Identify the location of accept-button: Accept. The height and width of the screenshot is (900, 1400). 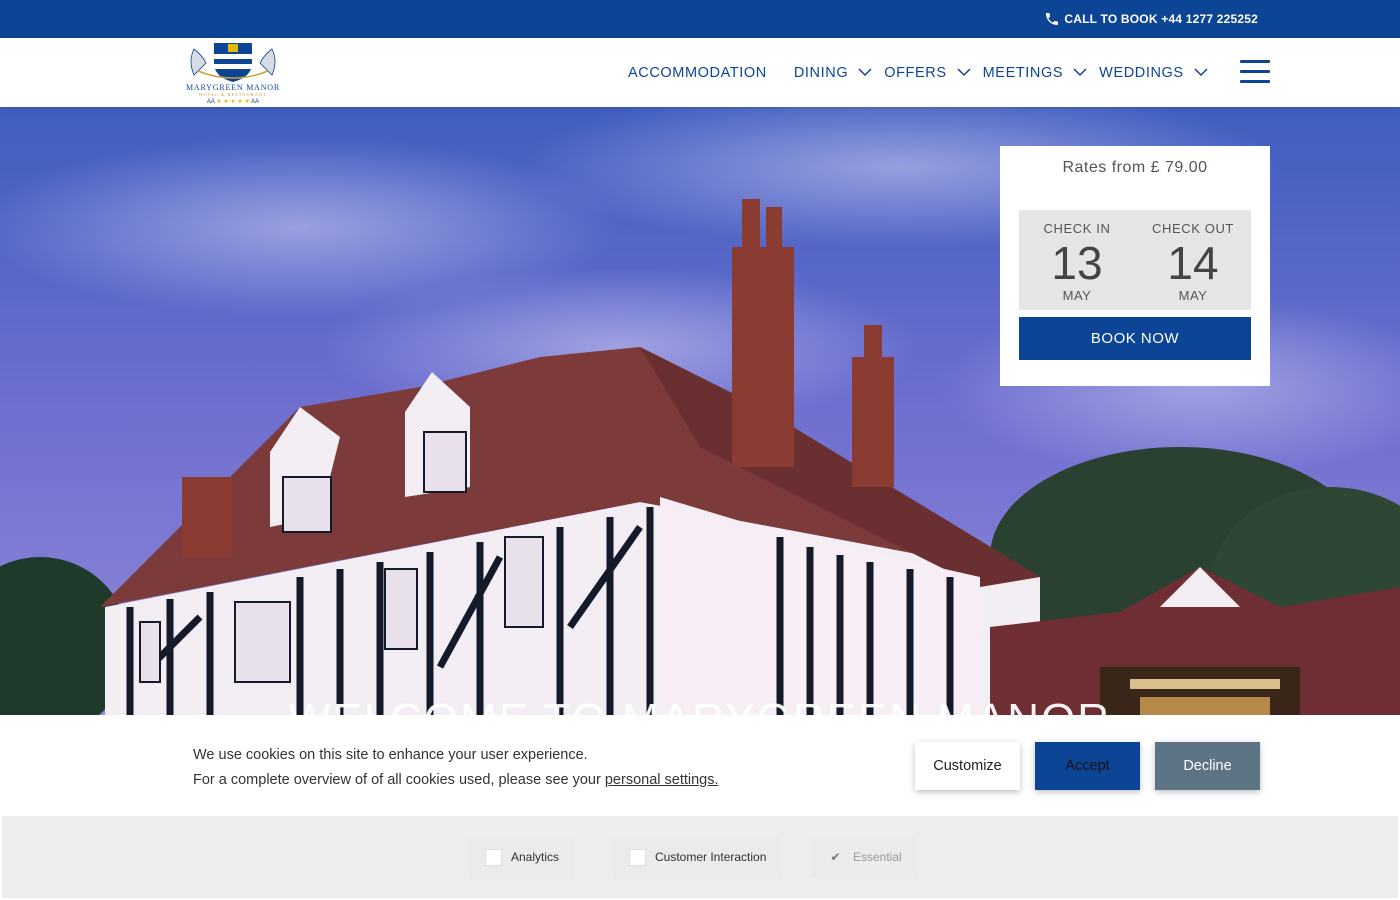
(1087, 766).